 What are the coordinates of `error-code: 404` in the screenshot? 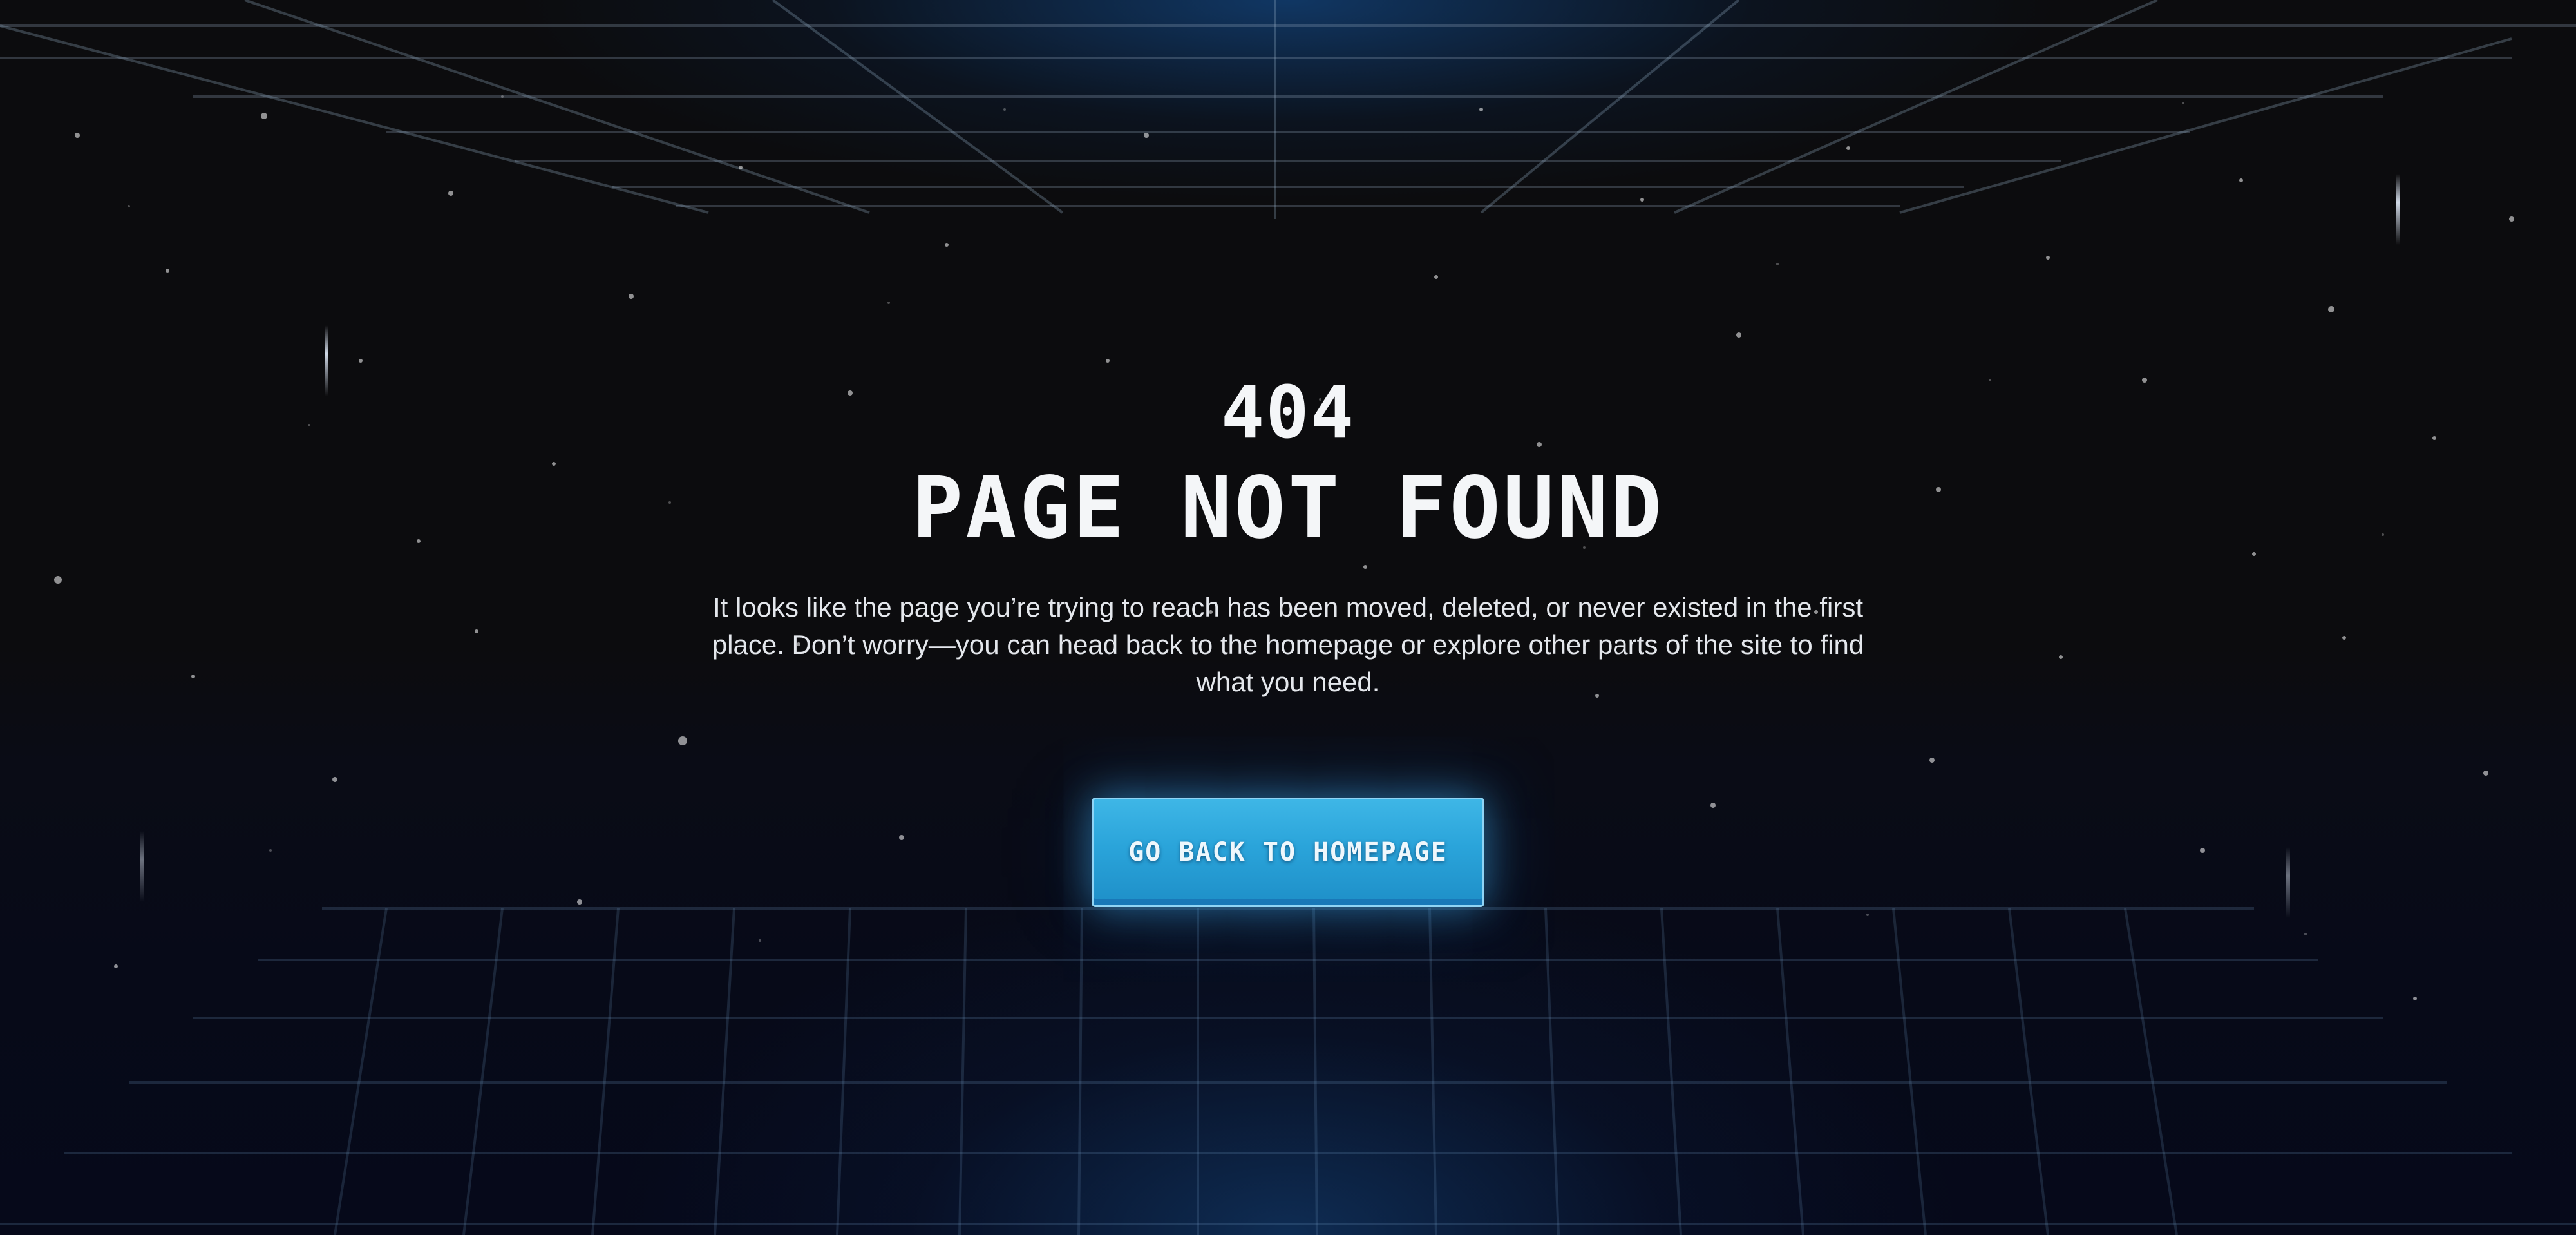 It's located at (1288, 413).